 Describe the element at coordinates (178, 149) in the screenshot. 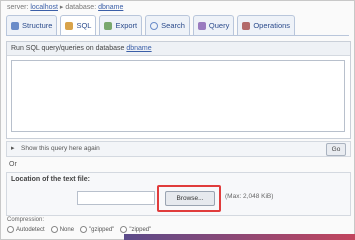

I see `bookmark-row: ▸ Show this query here again Go` at that location.